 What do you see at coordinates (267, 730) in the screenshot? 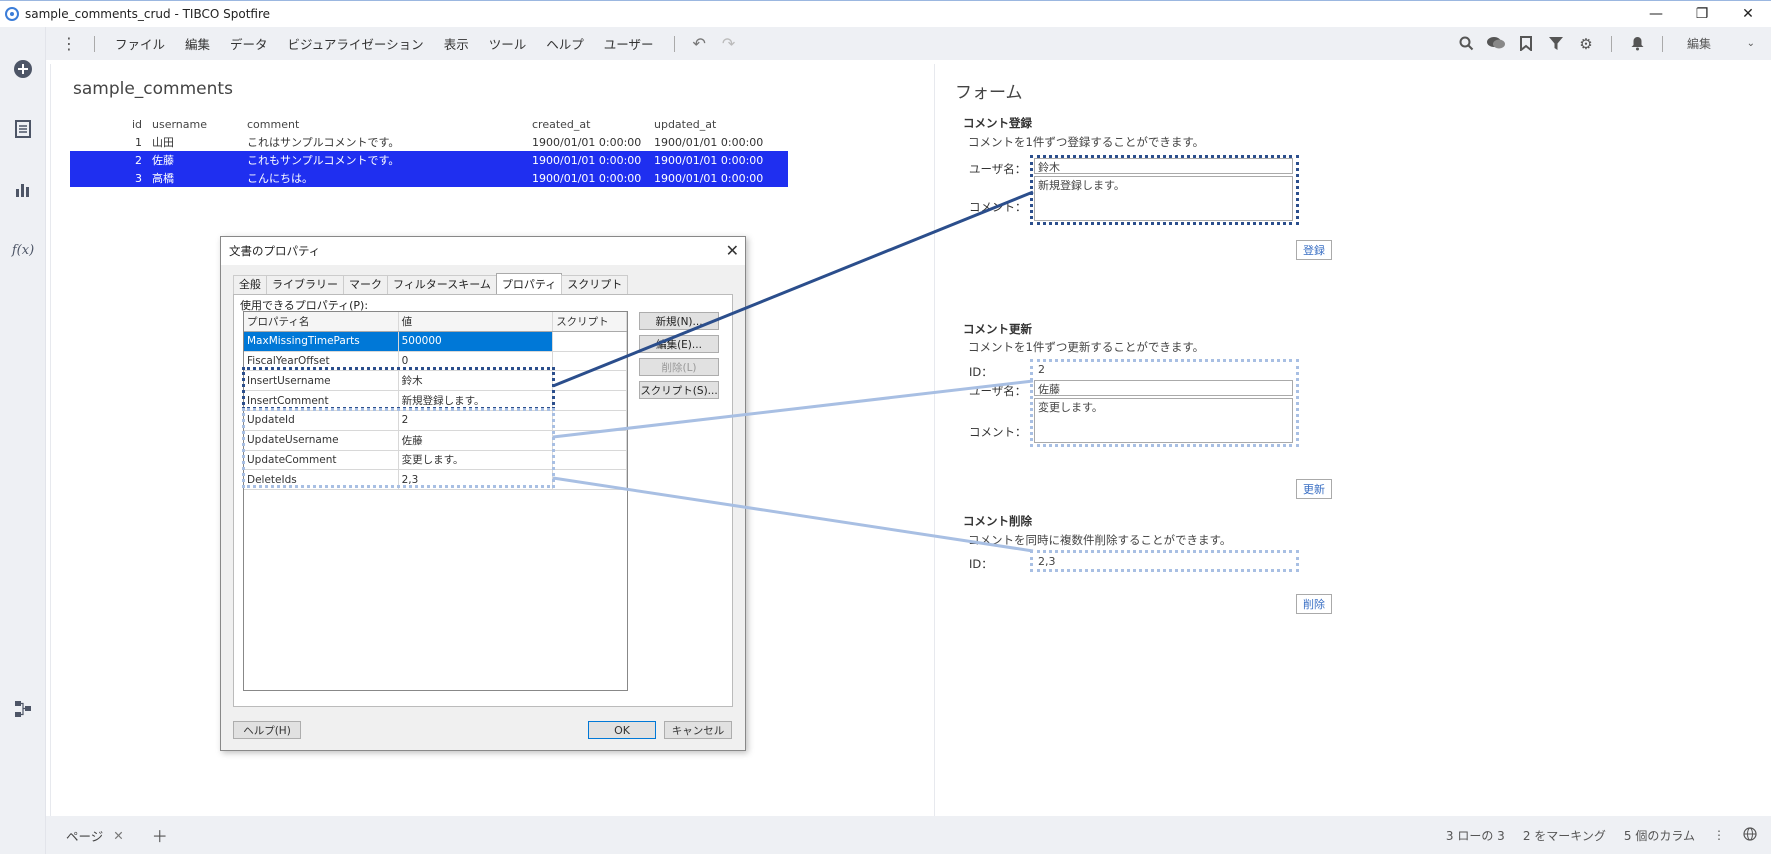
I see `help-button: ヘルプ(H)` at bounding box center [267, 730].